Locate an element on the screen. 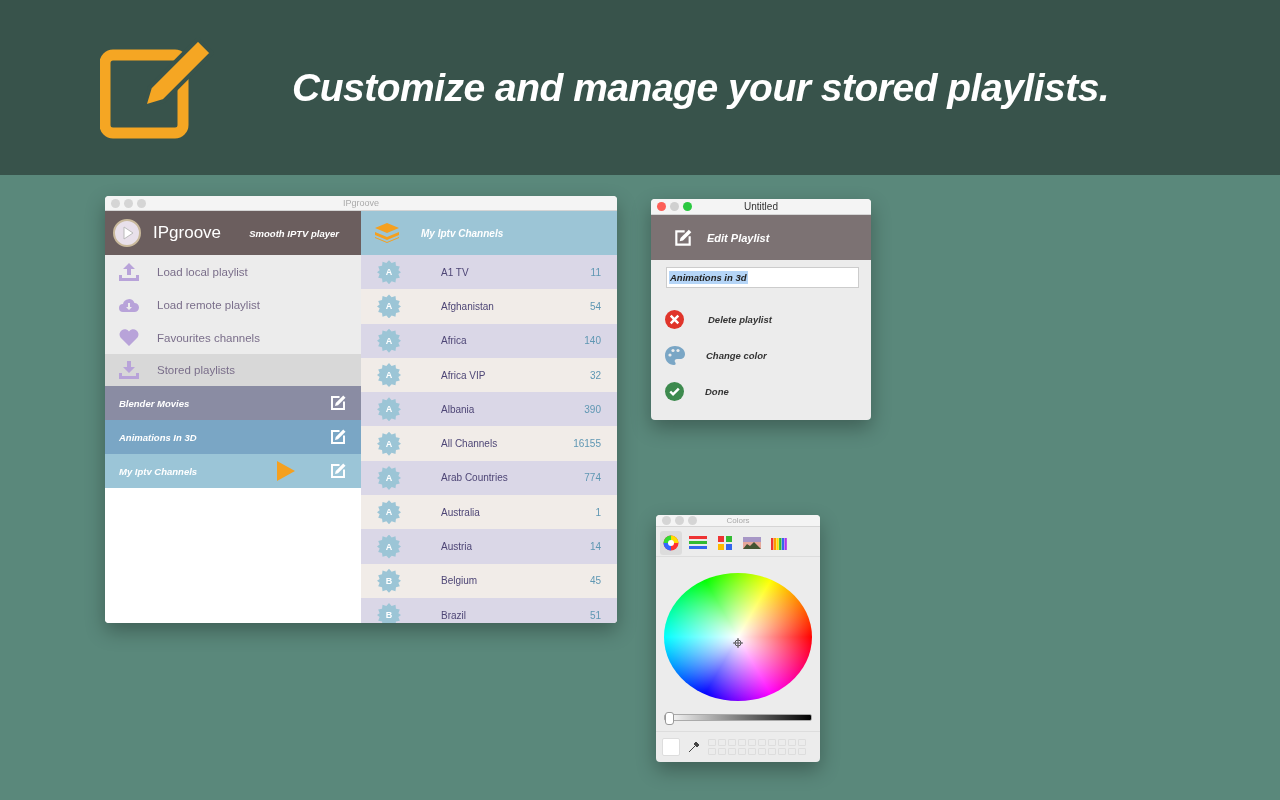 This screenshot has width=1280, height=800. eyedropper-icon is located at coordinates (694, 747).